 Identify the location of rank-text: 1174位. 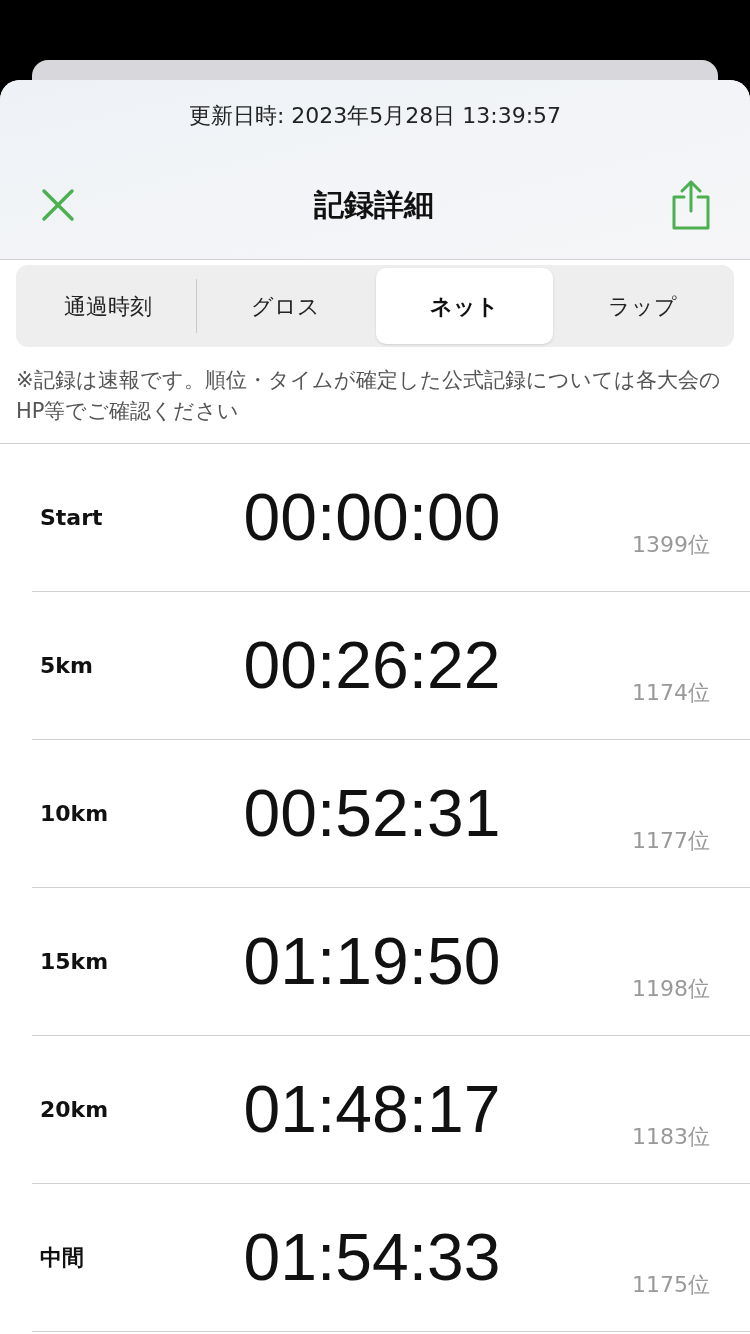
(671, 693).